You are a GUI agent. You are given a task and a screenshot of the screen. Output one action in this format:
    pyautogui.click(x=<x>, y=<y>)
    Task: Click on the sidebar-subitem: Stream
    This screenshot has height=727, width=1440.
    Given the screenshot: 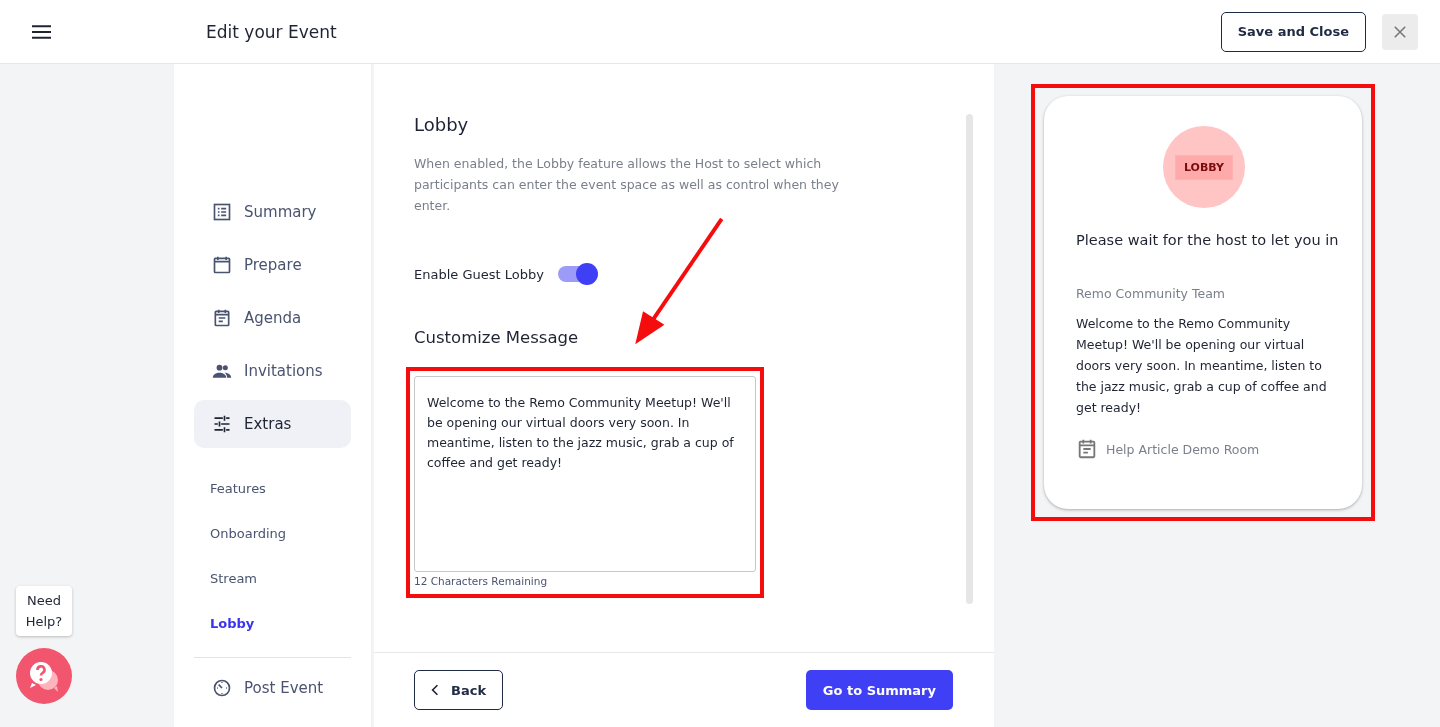 What is the action you would take?
    pyautogui.click(x=272, y=581)
    